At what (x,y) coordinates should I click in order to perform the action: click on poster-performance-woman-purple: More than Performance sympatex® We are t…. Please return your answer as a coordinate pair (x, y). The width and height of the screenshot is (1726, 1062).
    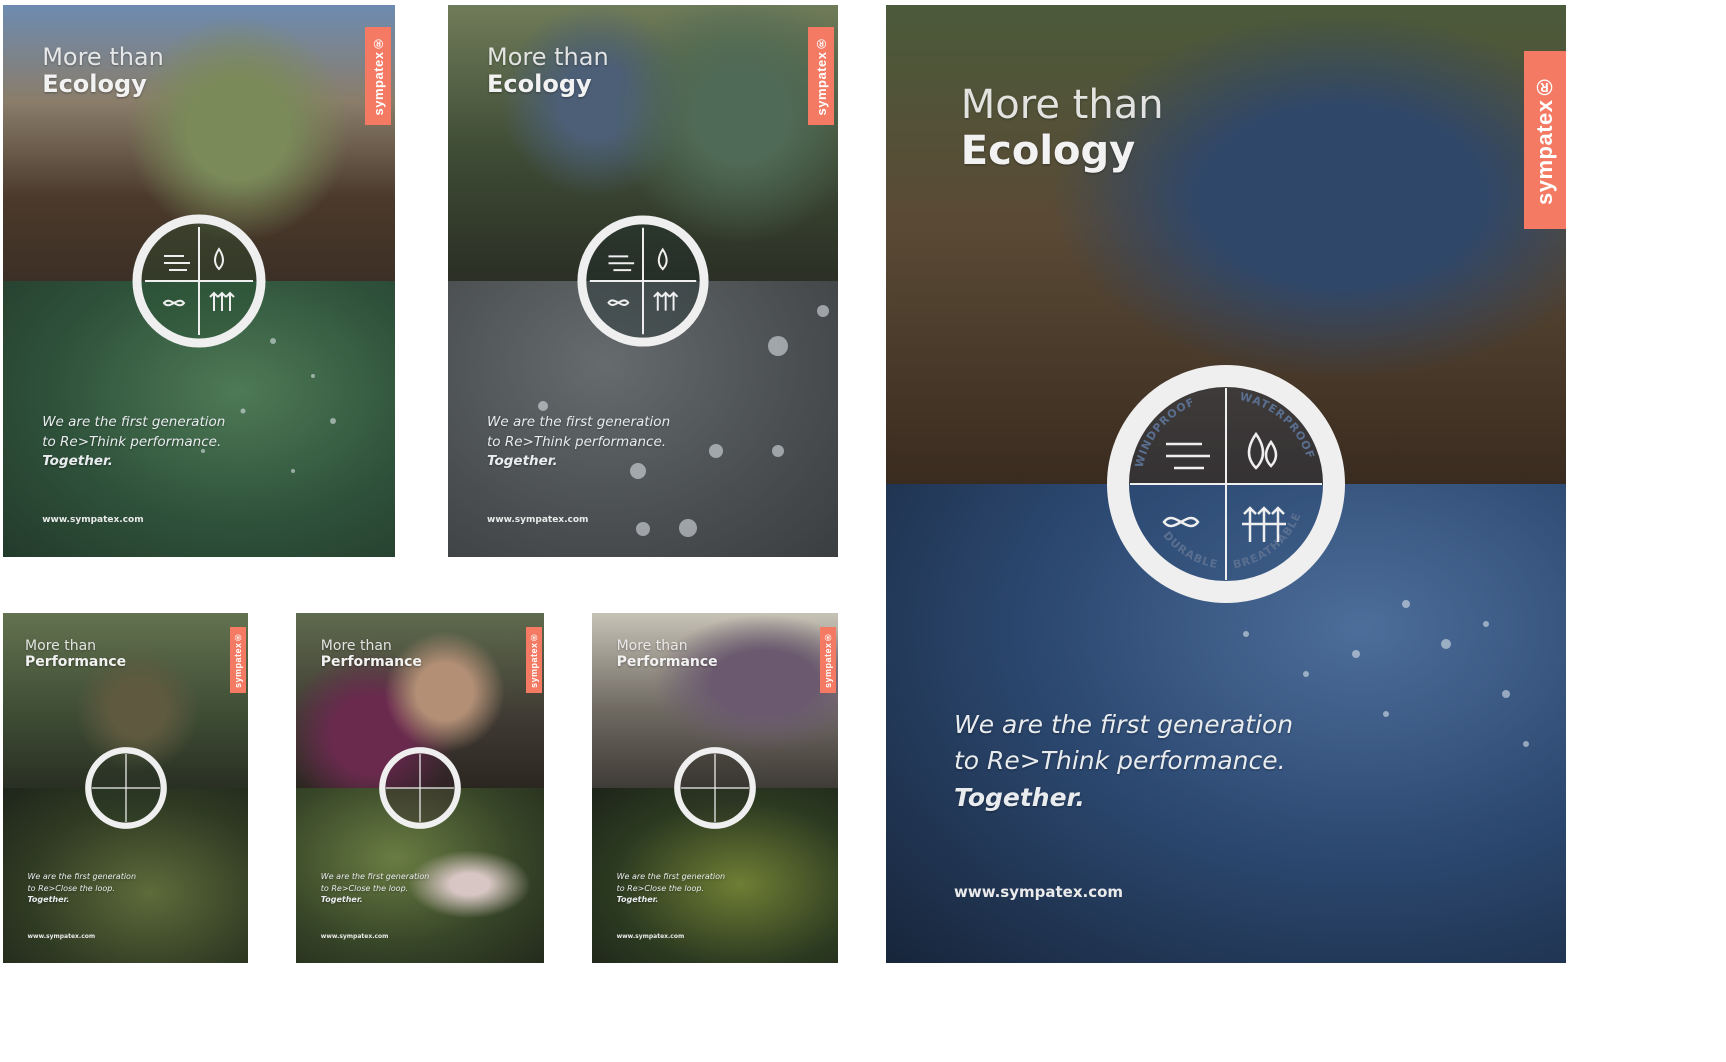
    Looking at the image, I should click on (420, 788).